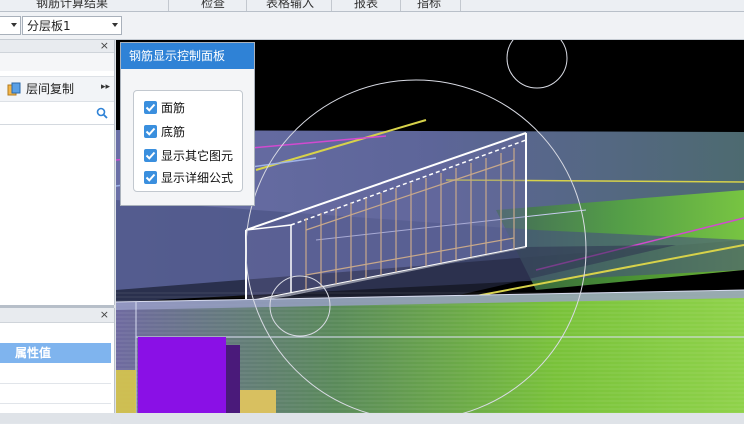 This screenshot has height=424, width=744. What do you see at coordinates (72, 5) in the screenshot?
I see `menu-rebar-results: 钢筋计算结果` at bounding box center [72, 5].